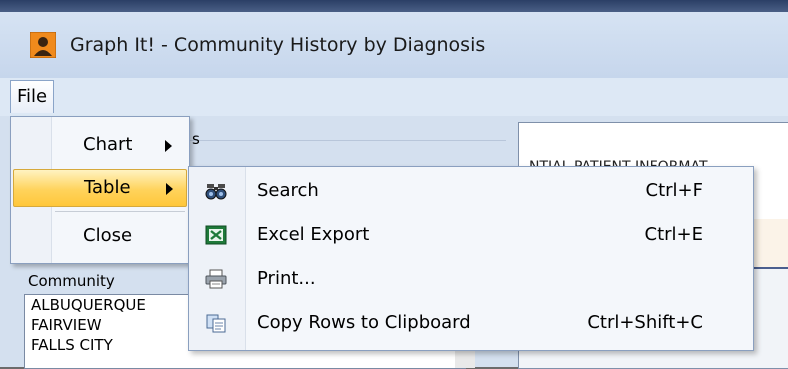  What do you see at coordinates (216, 235) in the screenshot?
I see `excel-icon` at bounding box center [216, 235].